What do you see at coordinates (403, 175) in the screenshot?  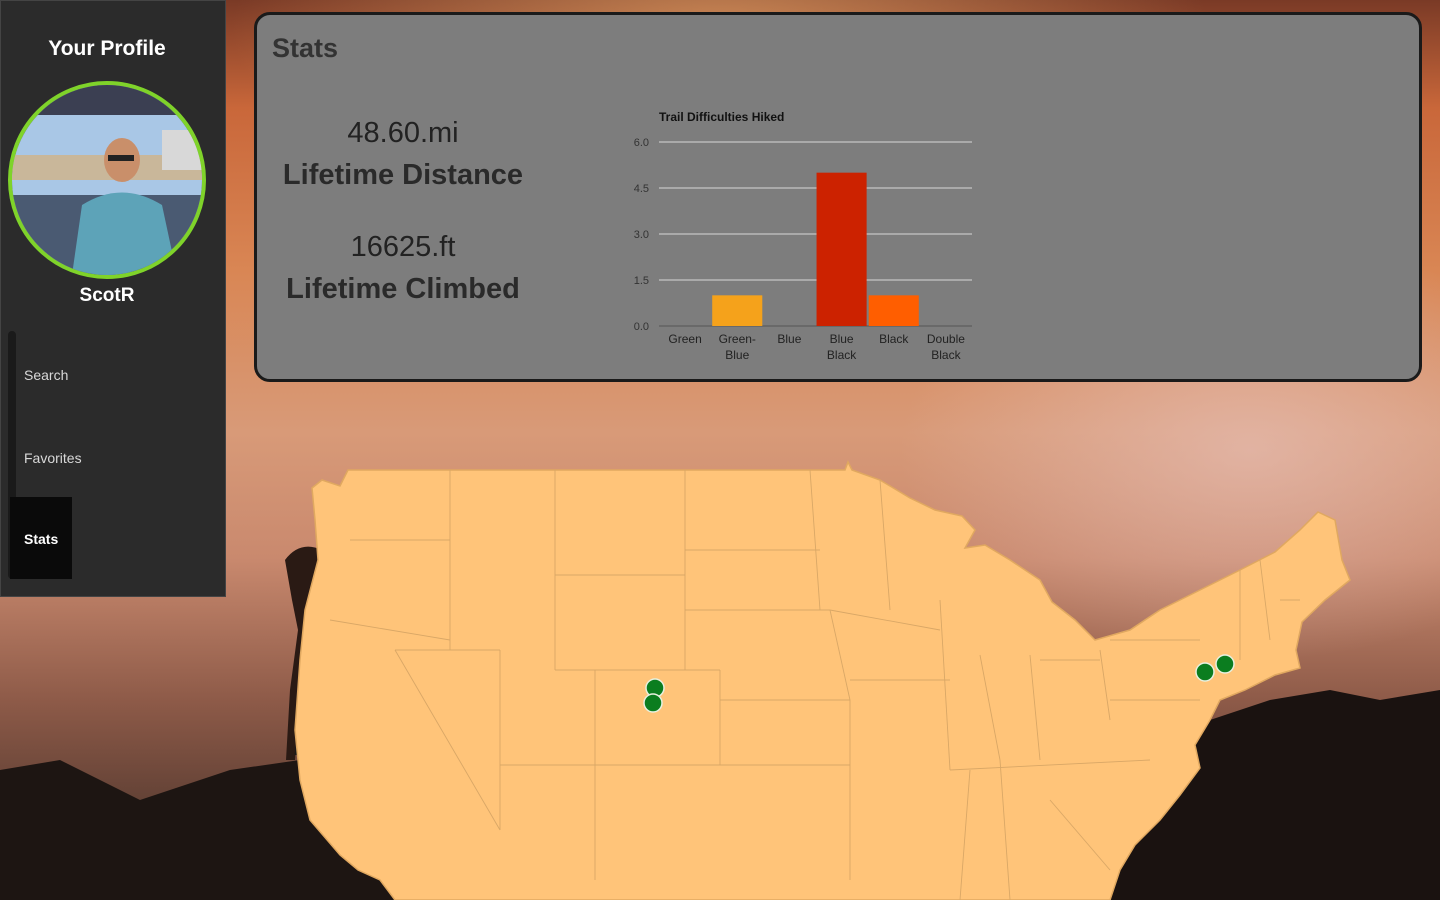 I see `distance-label: Lifetime Distance` at bounding box center [403, 175].